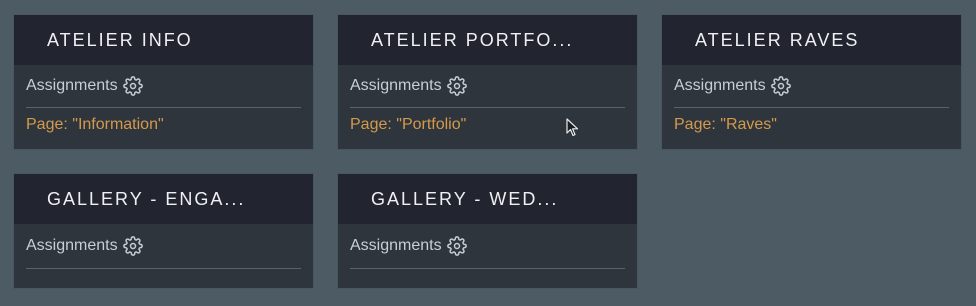 The image size is (976, 306). I want to click on card-gallery-wedding: GALLERY - WED... Assignments, so click(487, 231).